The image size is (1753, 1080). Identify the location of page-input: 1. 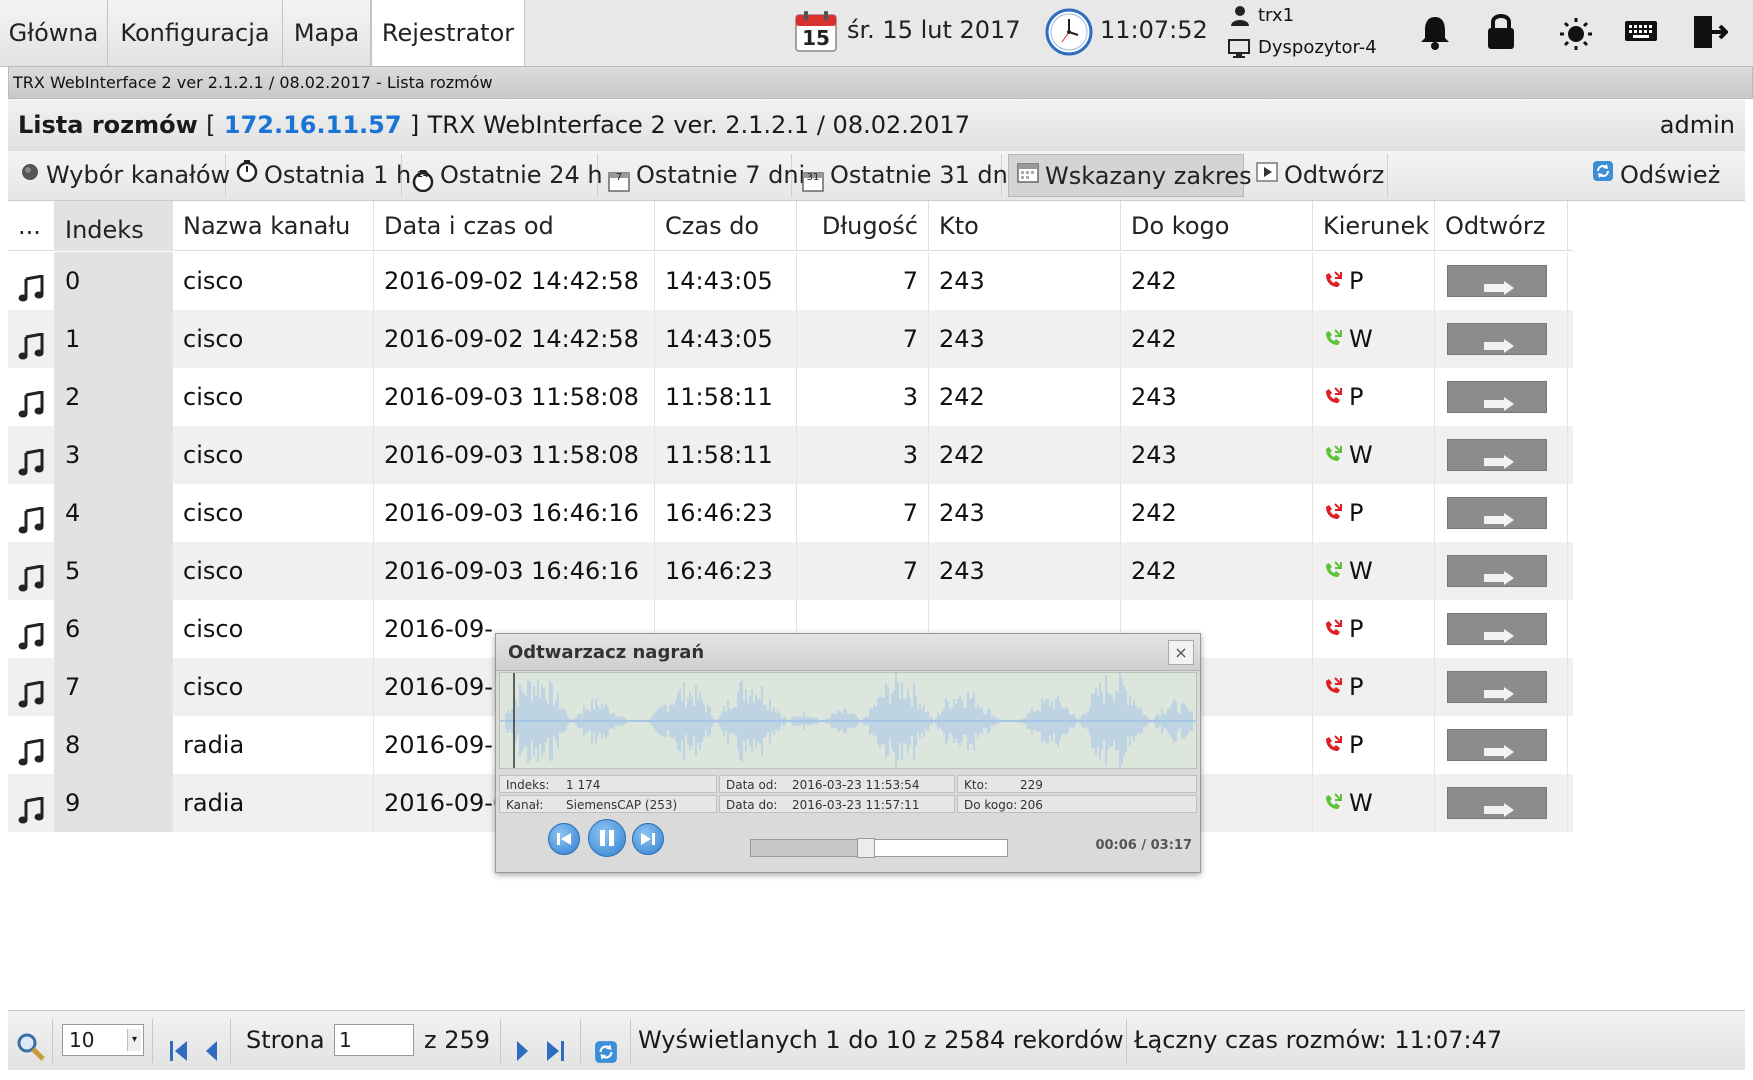
(374, 1040).